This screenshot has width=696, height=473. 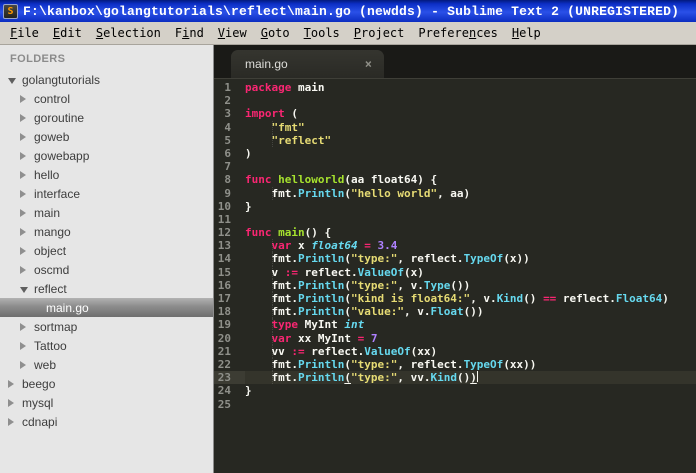 I want to click on file-item-main-go: main.go, so click(x=106, y=307).